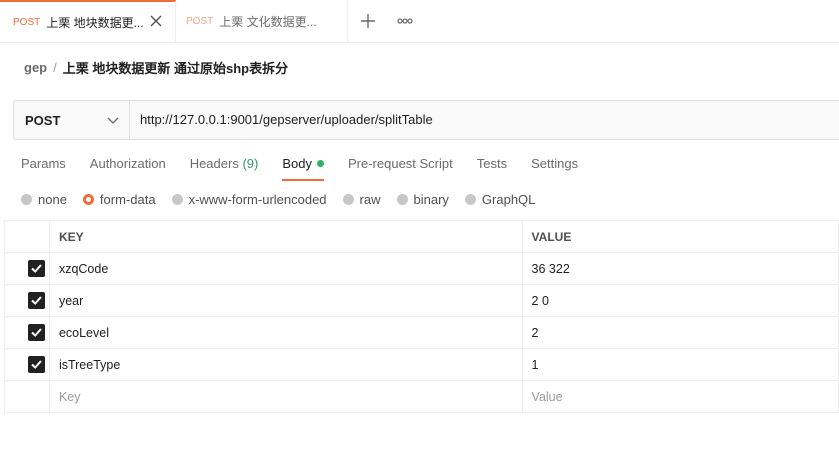 The height and width of the screenshot is (450, 839). I want to click on new-key-input: Key, so click(285, 396).